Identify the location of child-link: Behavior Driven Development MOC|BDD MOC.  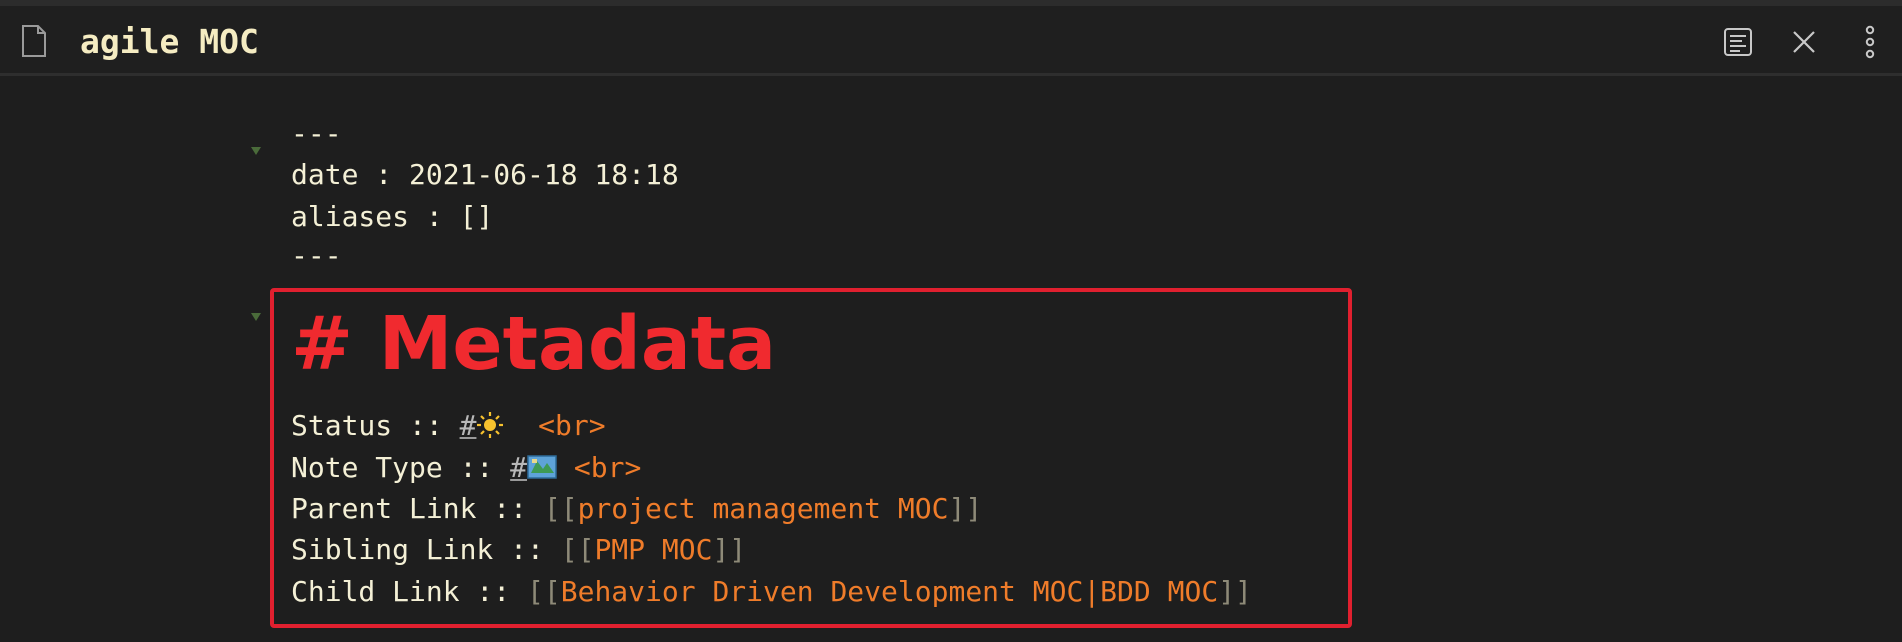
(889, 591).